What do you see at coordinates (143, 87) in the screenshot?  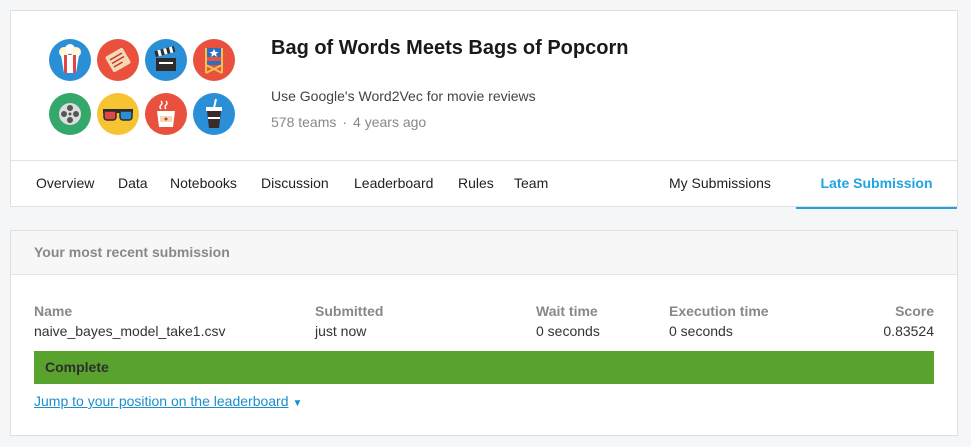 I see `competition-logo` at bounding box center [143, 87].